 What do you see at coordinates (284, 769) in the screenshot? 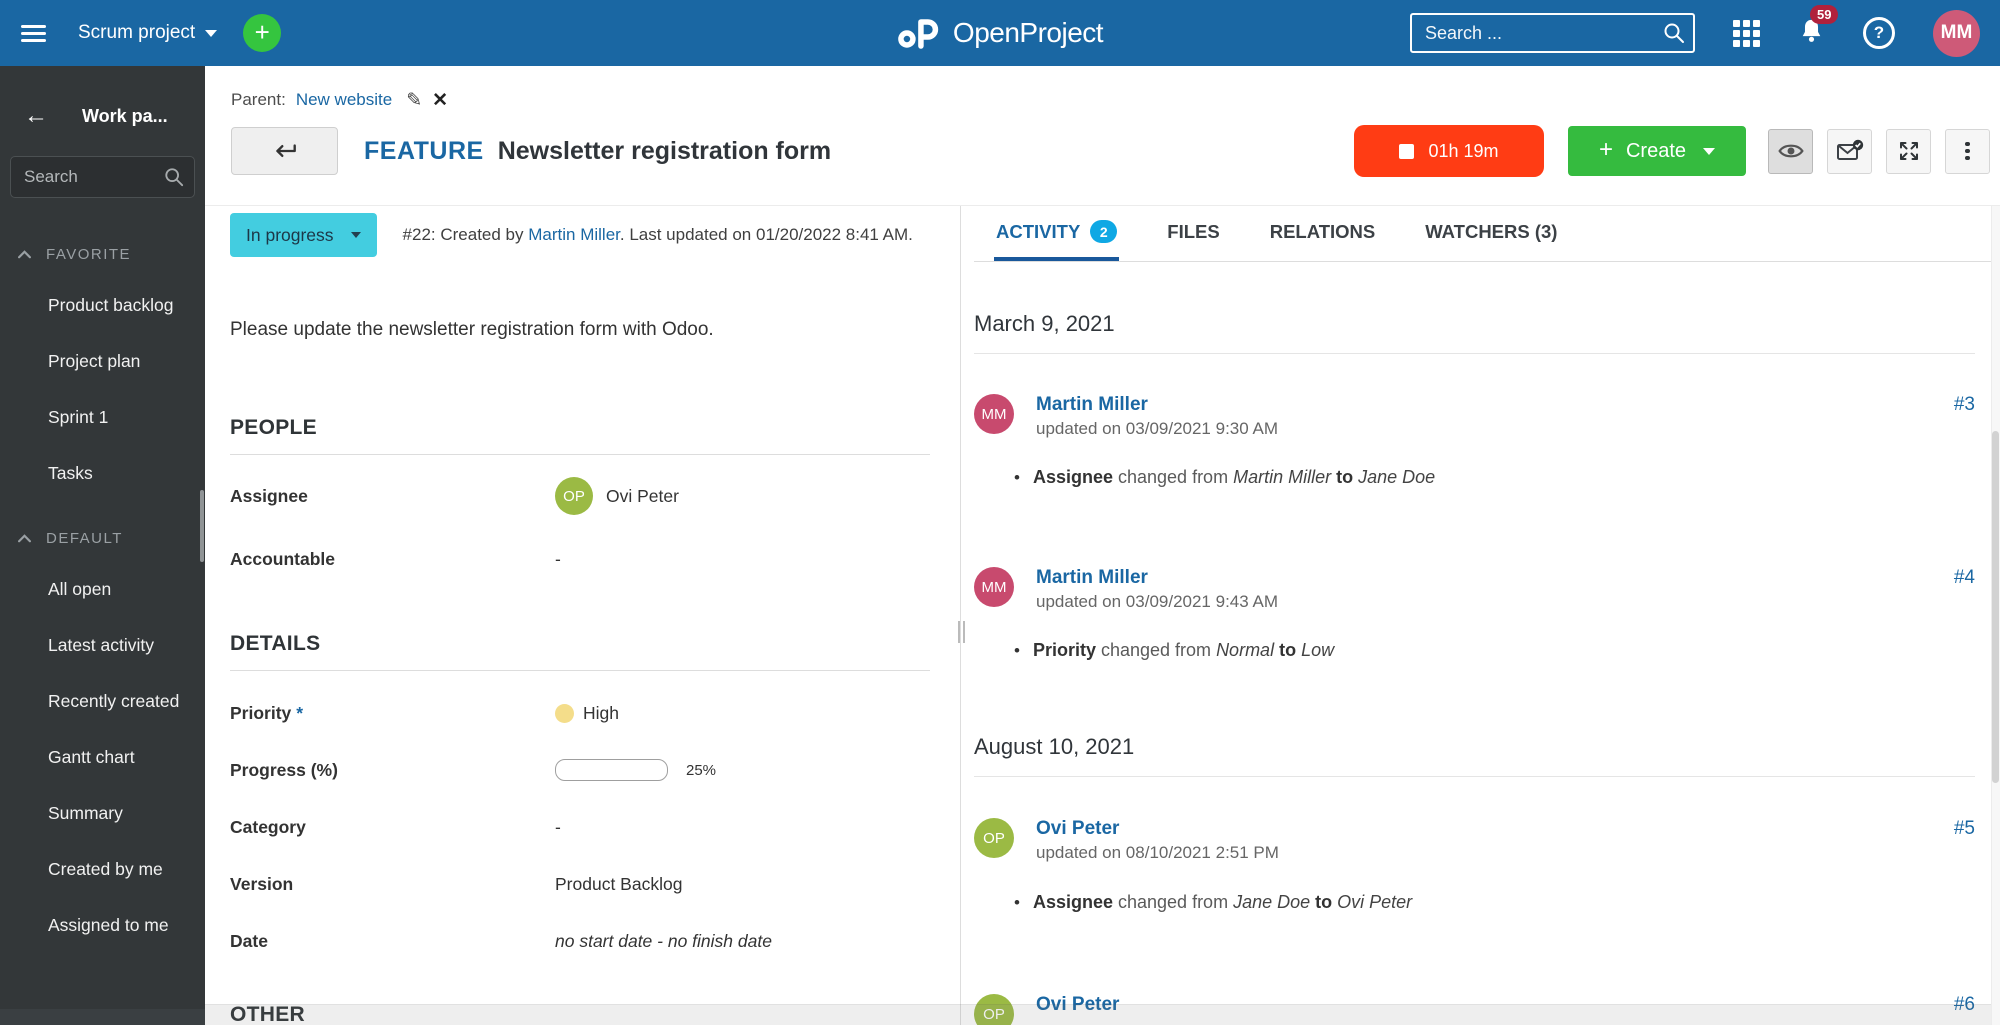
I see `progress-label: Progress (%)` at bounding box center [284, 769].